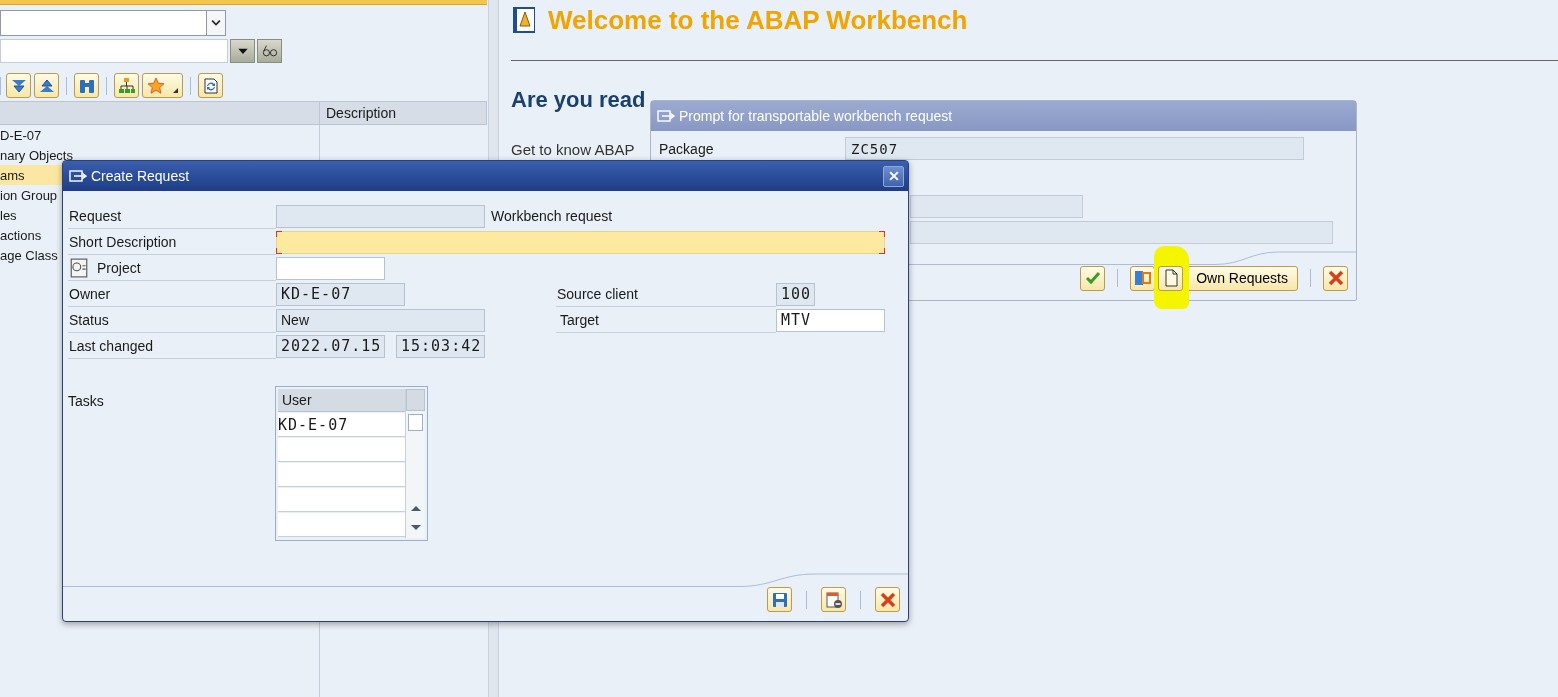  Describe the element at coordinates (380, 216) in the screenshot. I see `request-field` at that location.